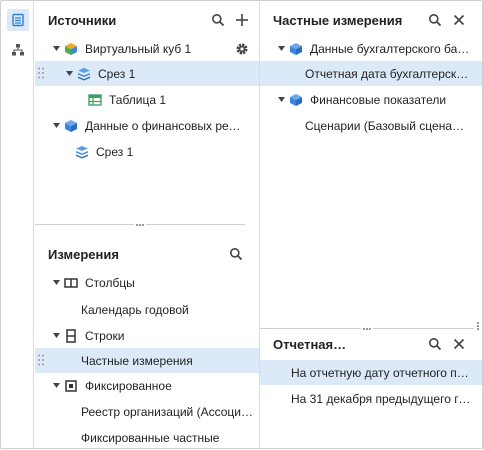 This screenshot has width=483, height=450. I want to click on rows-icon, so click(71, 336).